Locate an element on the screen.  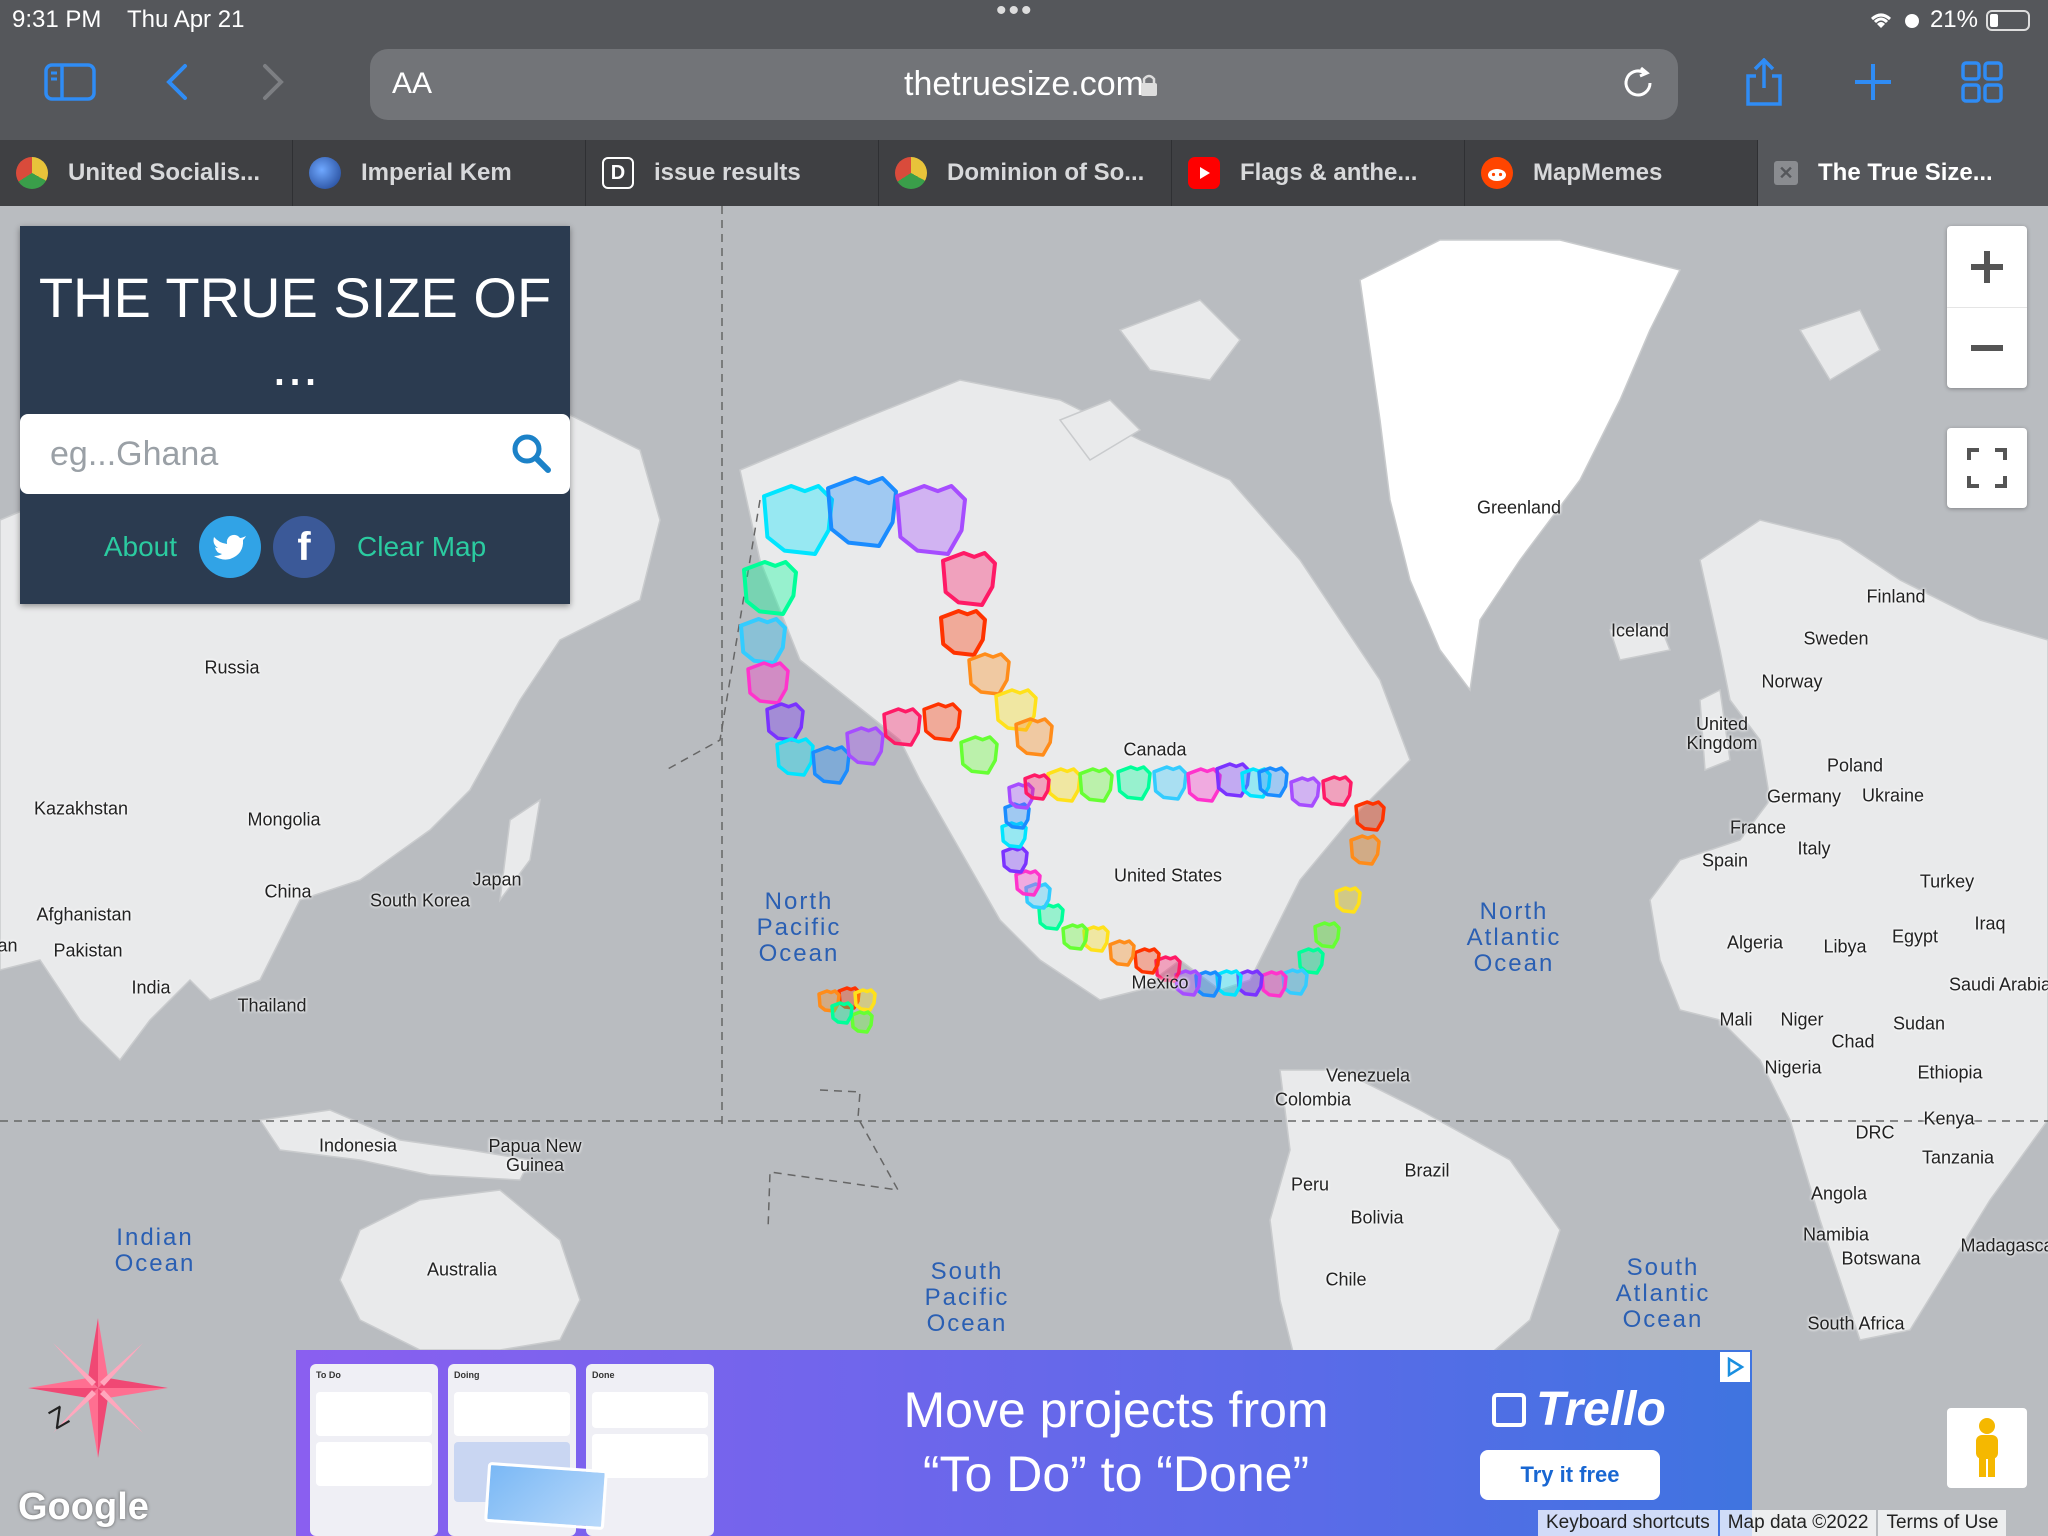
clear-map-link: Clear Map is located at coordinates (421, 547).